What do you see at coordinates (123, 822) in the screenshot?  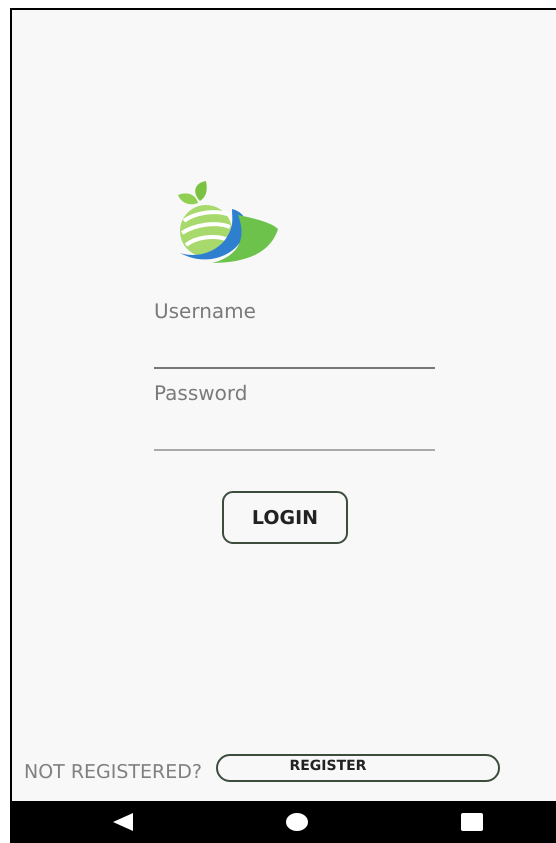 I see `back-icon` at bounding box center [123, 822].